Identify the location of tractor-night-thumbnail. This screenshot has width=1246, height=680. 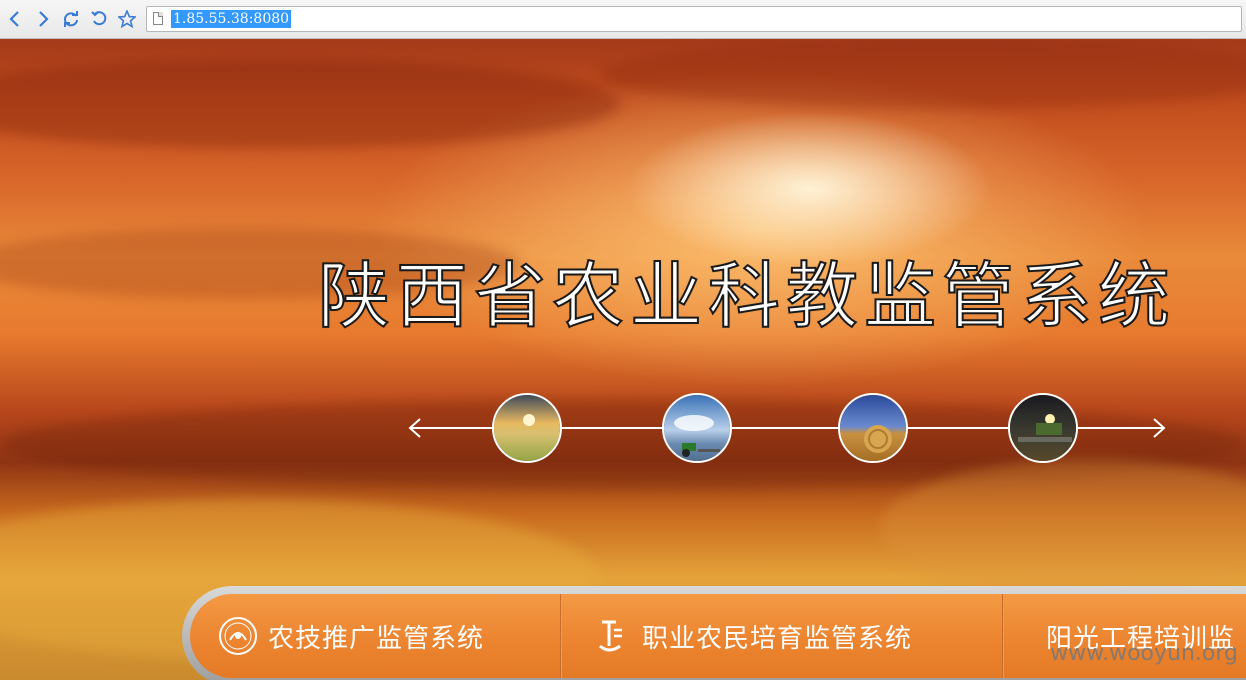
(1043, 428).